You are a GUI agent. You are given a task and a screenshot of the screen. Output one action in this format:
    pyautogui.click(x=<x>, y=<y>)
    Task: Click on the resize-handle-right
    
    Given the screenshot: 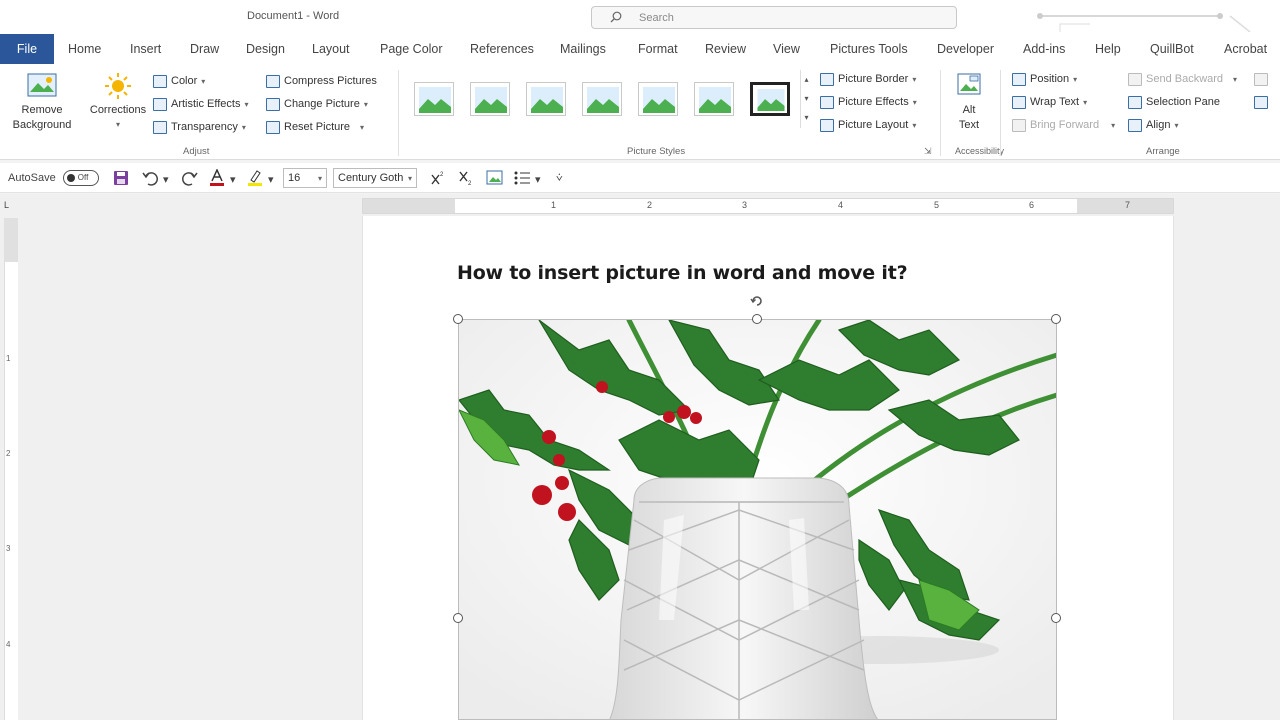 What is the action you would take?
    pyautogui.click(x=1056, y=618)
    